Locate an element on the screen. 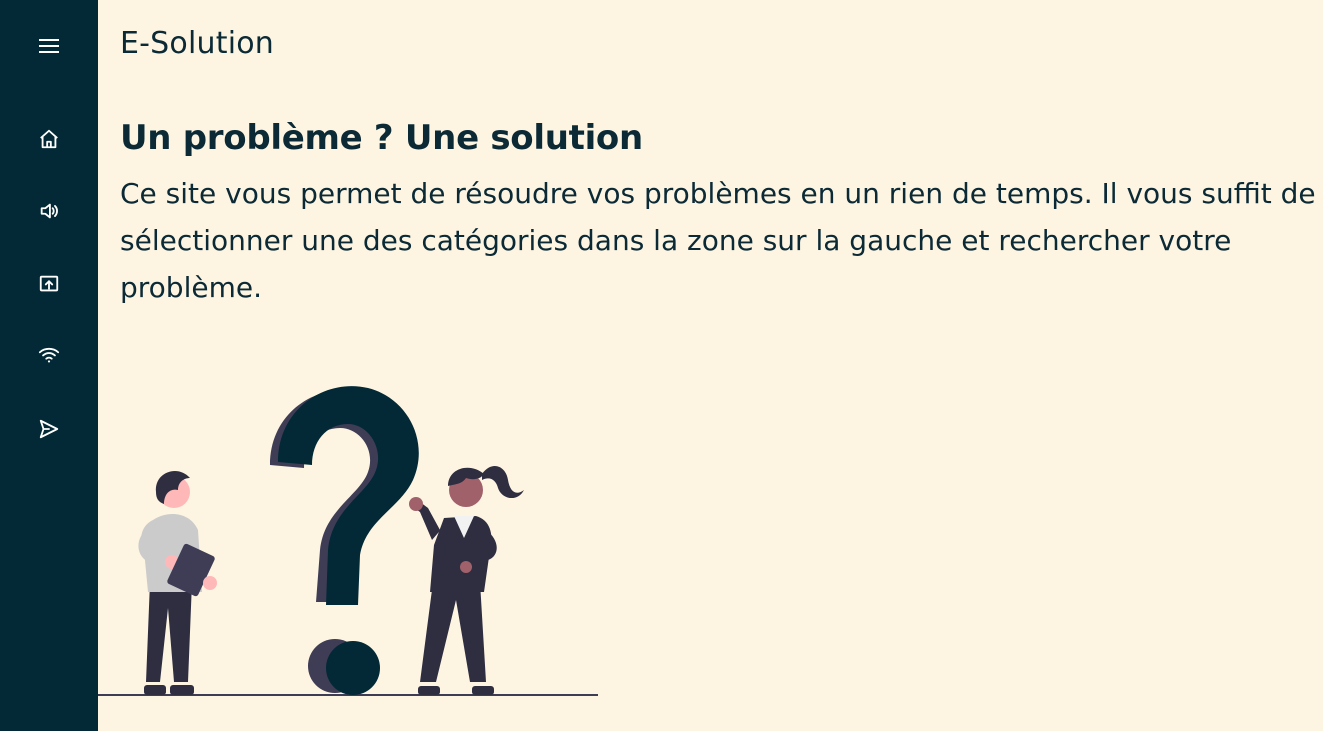  menu-icon is located at coordinates (49, 46).